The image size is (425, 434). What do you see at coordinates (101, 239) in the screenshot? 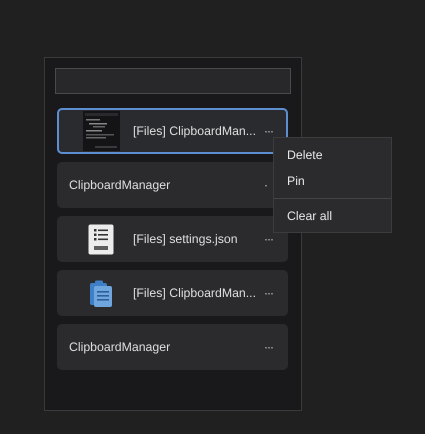
I see `json-file-icon` at bounding box center [101, 239].